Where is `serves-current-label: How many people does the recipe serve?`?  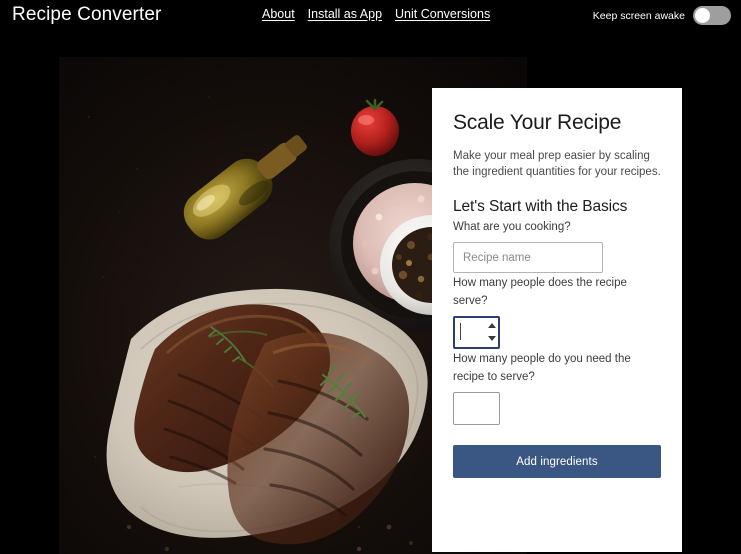
serves-current-label: How many people does the recipe serve? is located at coordinates (540, 292).